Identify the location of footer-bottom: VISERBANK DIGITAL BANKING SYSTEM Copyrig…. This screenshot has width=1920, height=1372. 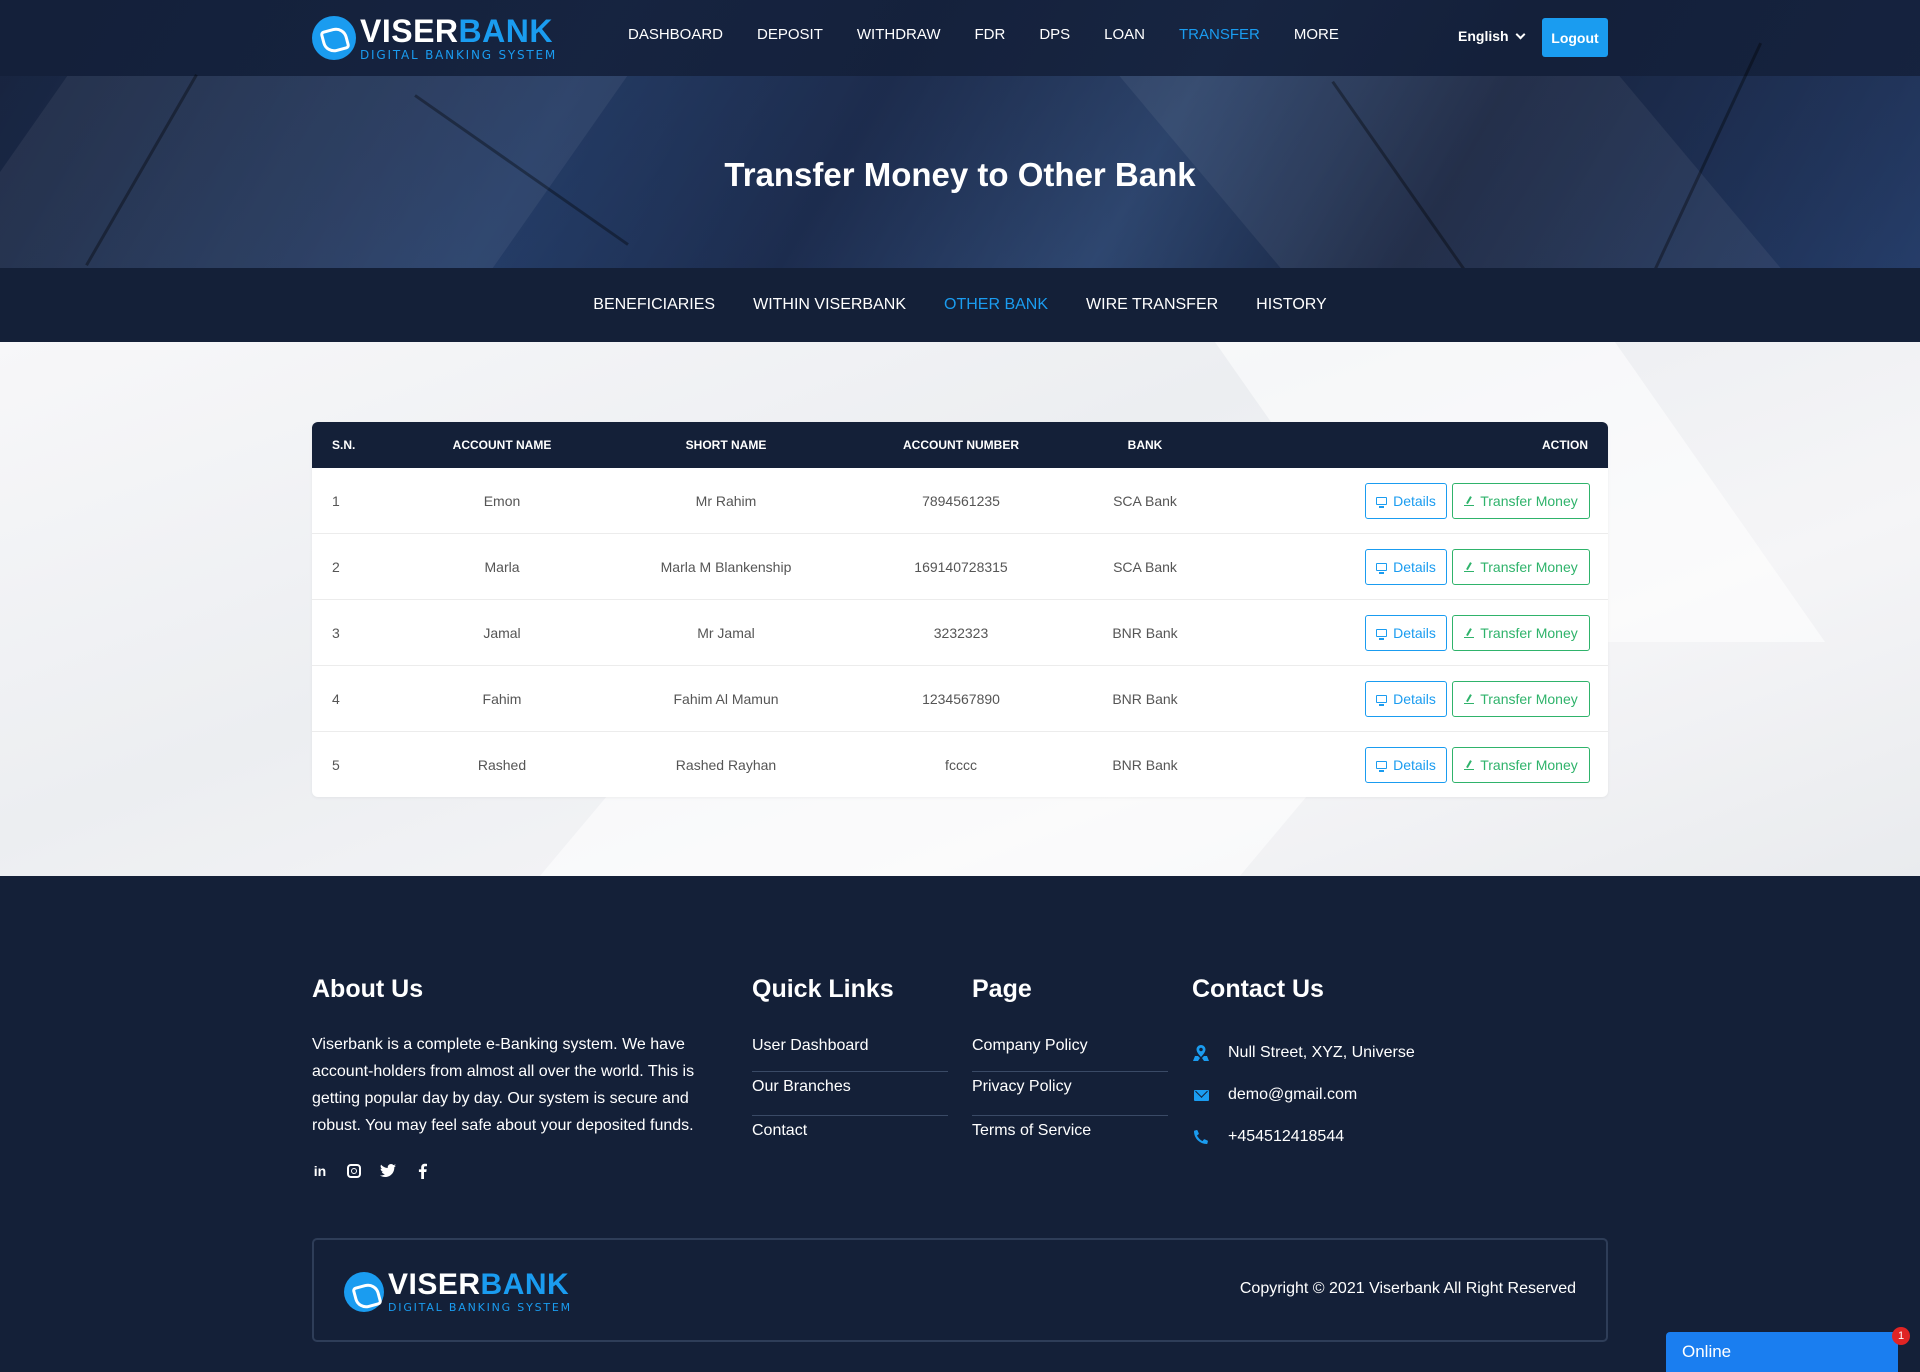
(960, 1290).